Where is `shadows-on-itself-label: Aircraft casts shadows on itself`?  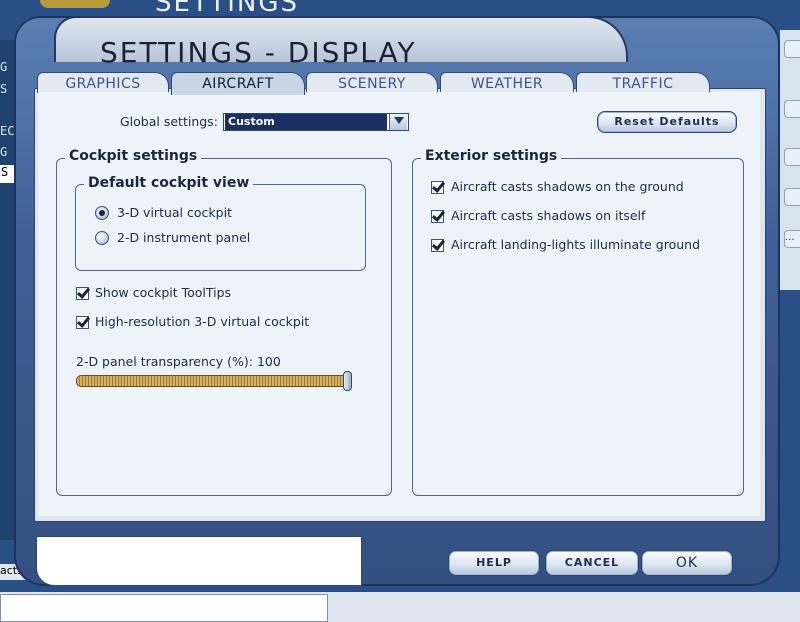
shadows-on-itself-label: Aircraft casts shadows on itself is located at coordinates (548, 215).